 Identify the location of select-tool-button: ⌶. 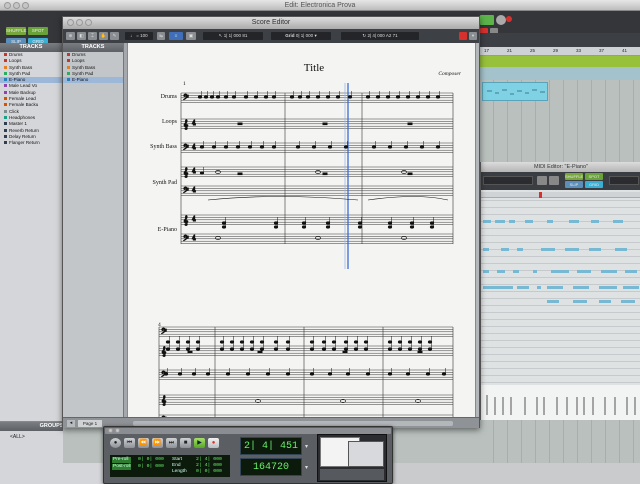
(92, 36).